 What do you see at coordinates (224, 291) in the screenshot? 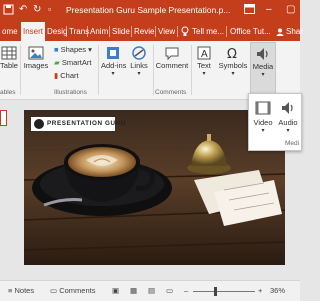
I see `zoom-slider` at bounding box center [224, 291].